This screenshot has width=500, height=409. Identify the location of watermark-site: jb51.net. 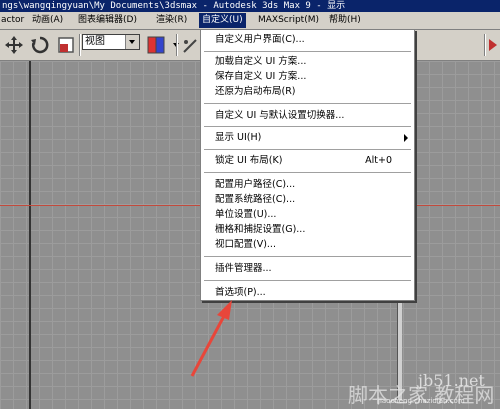
(451, 380).